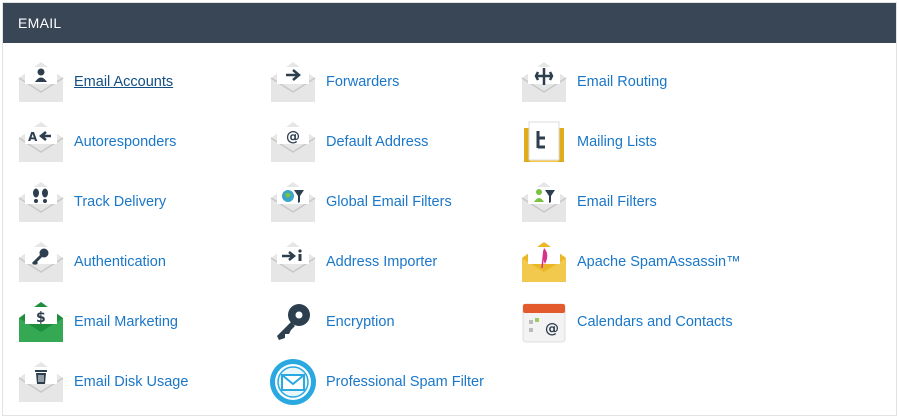 The height and width of the screenshot is (419, 899). I want to click on svg-text: A, so click(33, 137).